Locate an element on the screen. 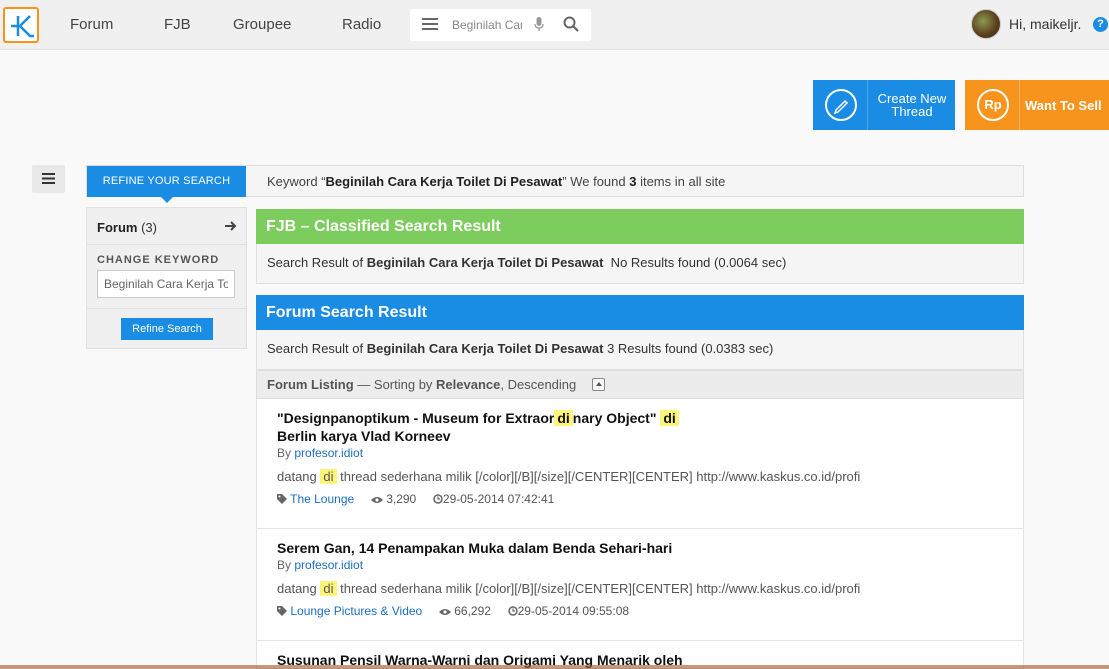  result-title-part: nary Object" is located at coordinates (616, 418).